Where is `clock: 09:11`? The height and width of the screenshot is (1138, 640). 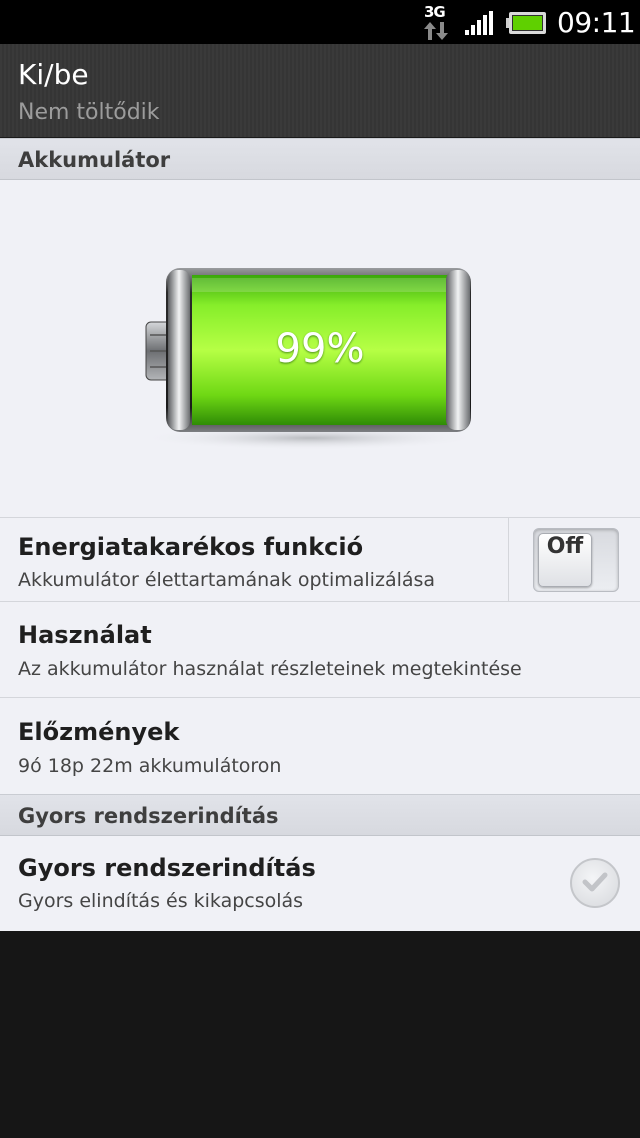
clock: 09:11 is located at coordinates (596, 22).